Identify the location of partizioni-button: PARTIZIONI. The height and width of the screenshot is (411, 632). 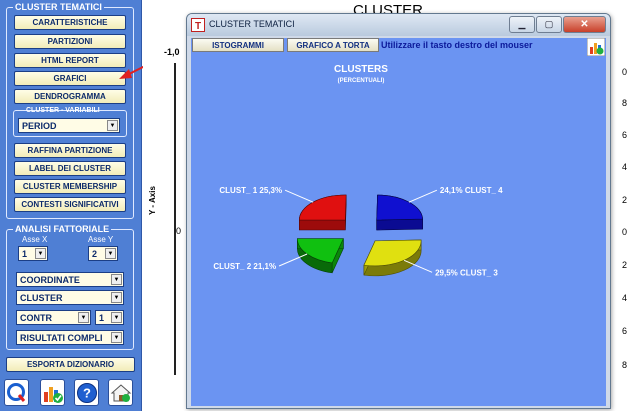
(70, 41).